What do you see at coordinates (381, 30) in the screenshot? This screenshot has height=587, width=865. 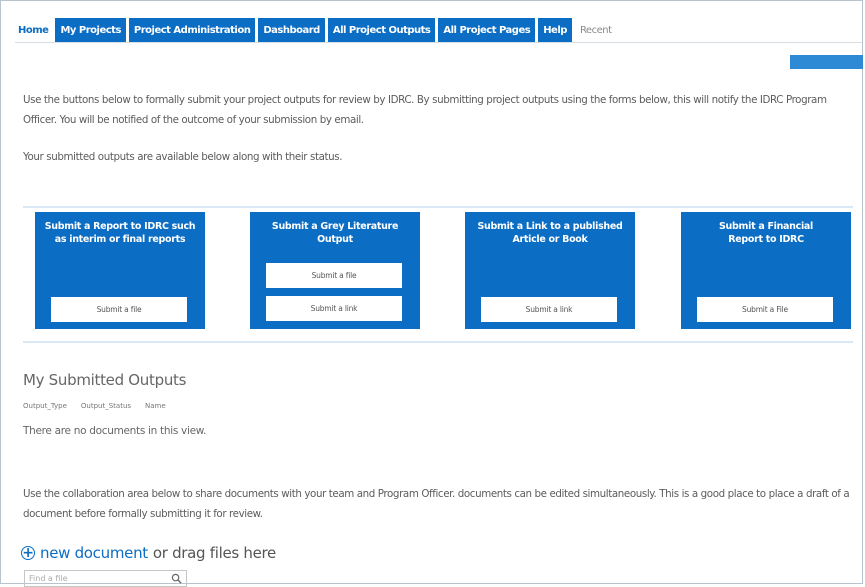 I see `tab-all-project-outputs: All Project Outputs` at bounding box center [381, 30].